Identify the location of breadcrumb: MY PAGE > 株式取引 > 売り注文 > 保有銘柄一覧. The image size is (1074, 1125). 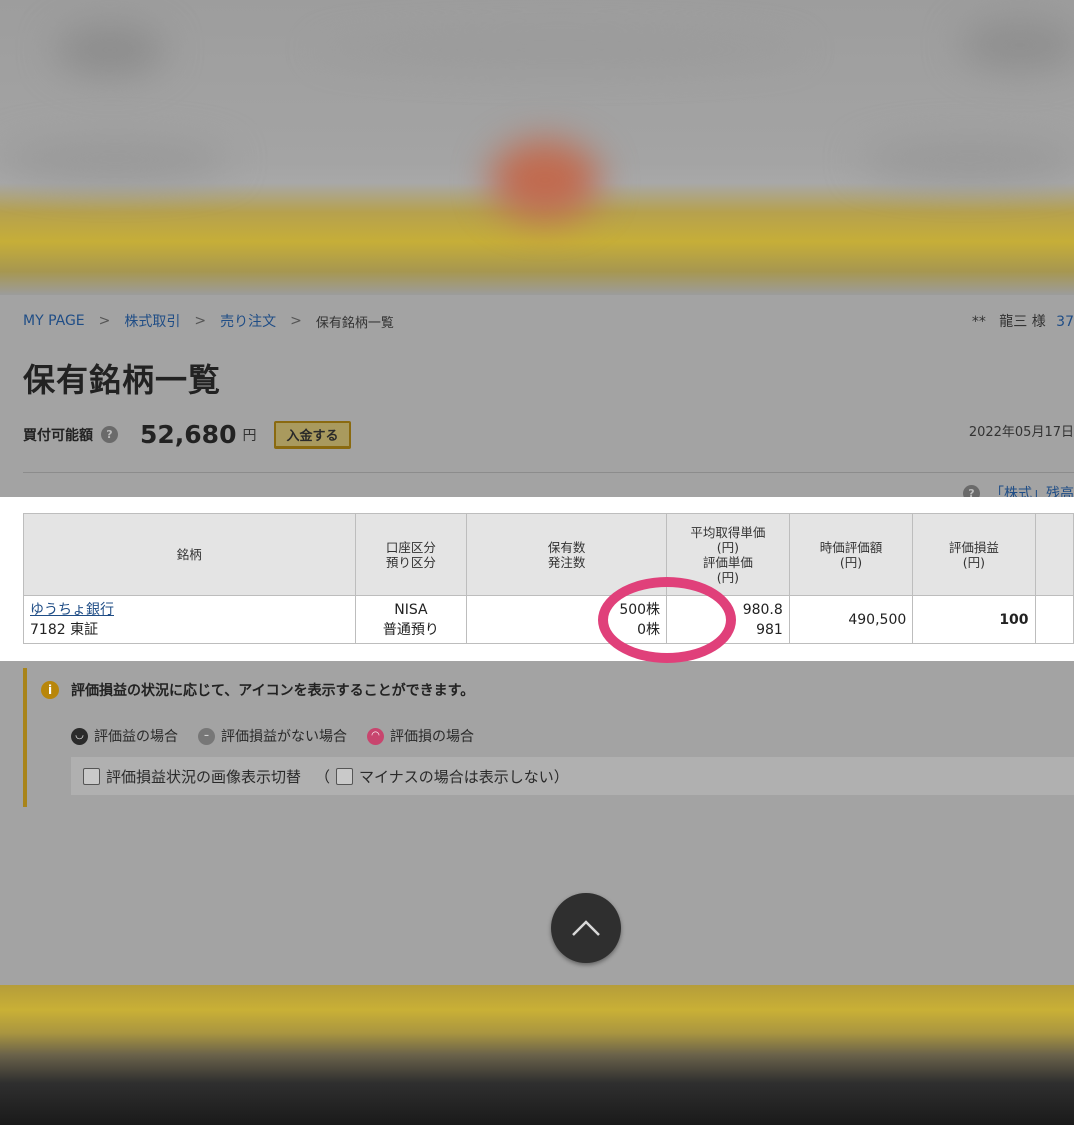
(208, 321).